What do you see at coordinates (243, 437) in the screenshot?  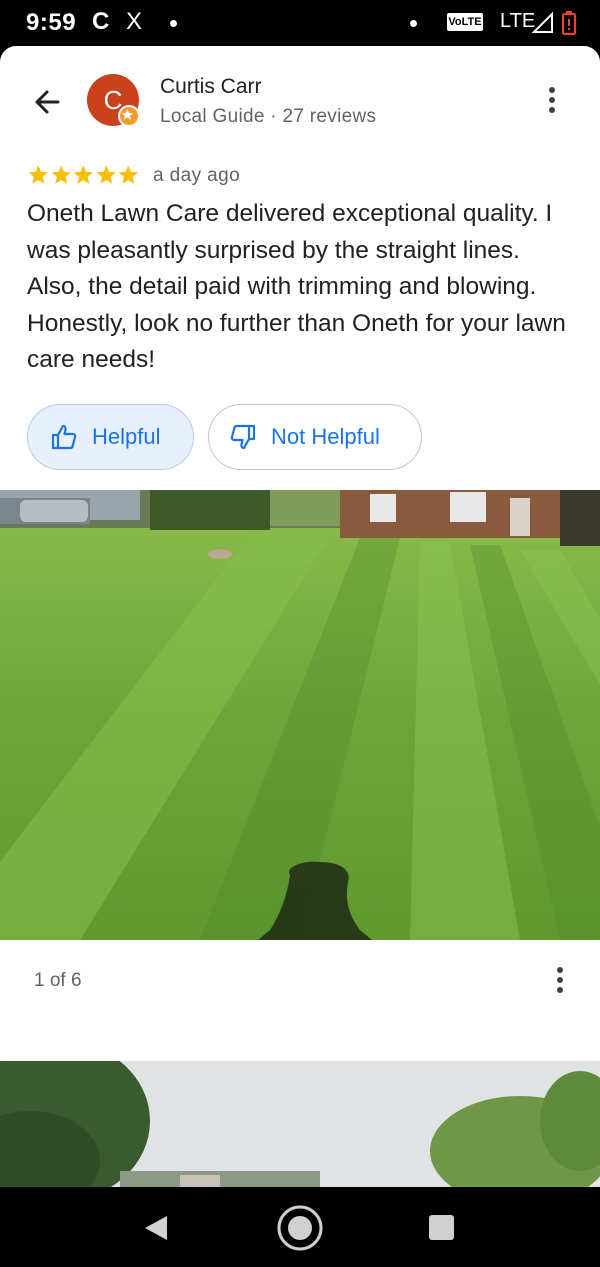 I see `thumbs-down-icon` at bounding box center [243, 437].